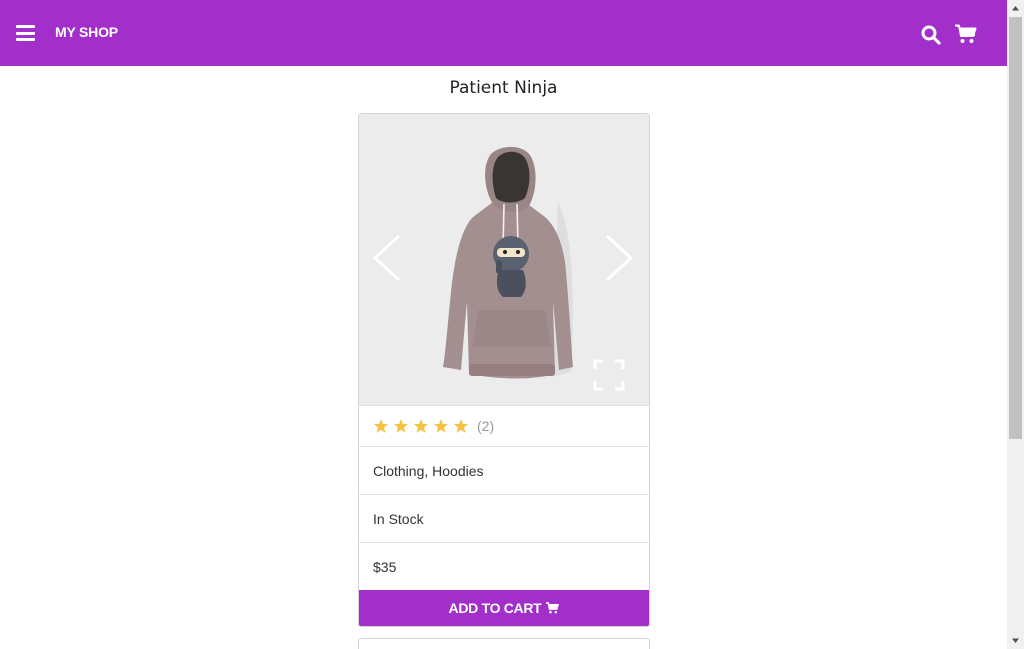 The height and width of the screenshot is (649, 1024). What do you see at coordinates (25, 33) in the screenshot?
I see `hamburger-menu-icon` at bounding box center [25, 33].